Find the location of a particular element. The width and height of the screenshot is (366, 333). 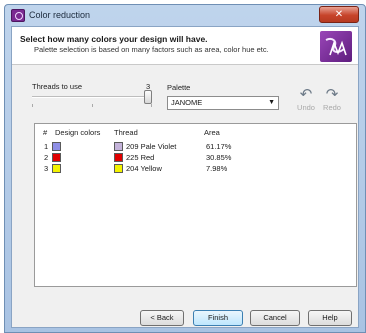

area-value: 7.98% is located at coordinates (217, 168).